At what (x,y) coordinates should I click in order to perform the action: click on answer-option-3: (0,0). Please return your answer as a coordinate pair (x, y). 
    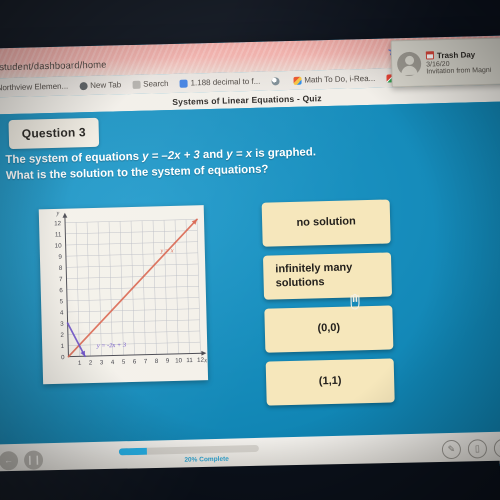
    Looking at the image, I should click on (329, 329).